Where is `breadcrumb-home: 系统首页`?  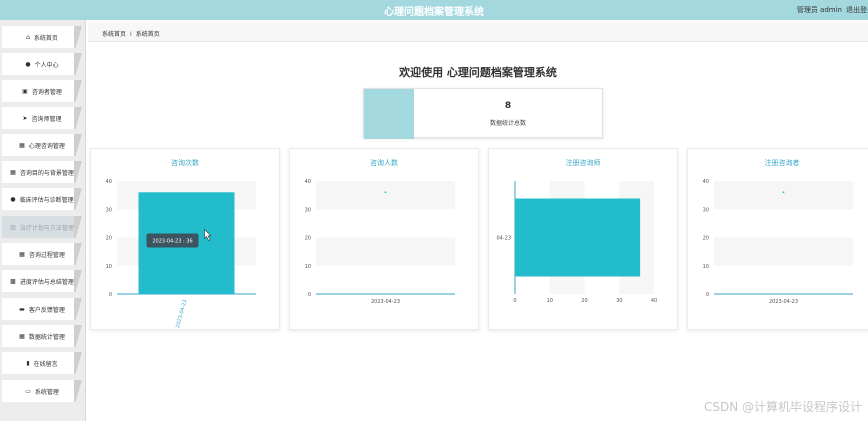
breadcrumb-home: 系统首页 is located at coordinates (114, 34).